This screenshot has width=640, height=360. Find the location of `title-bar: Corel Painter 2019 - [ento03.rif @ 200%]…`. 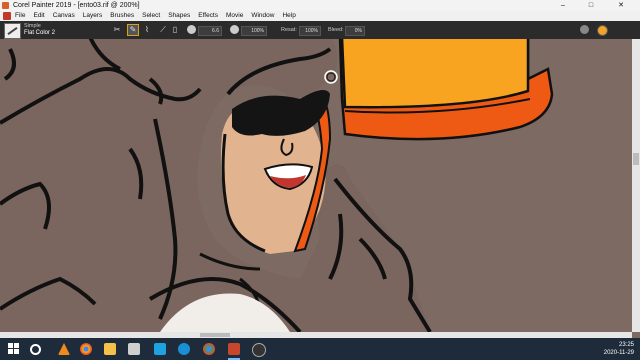

title-bar: Corel Painter 2019 - [ento03.rif @ 200%]… is located at coordinates (320, 5).